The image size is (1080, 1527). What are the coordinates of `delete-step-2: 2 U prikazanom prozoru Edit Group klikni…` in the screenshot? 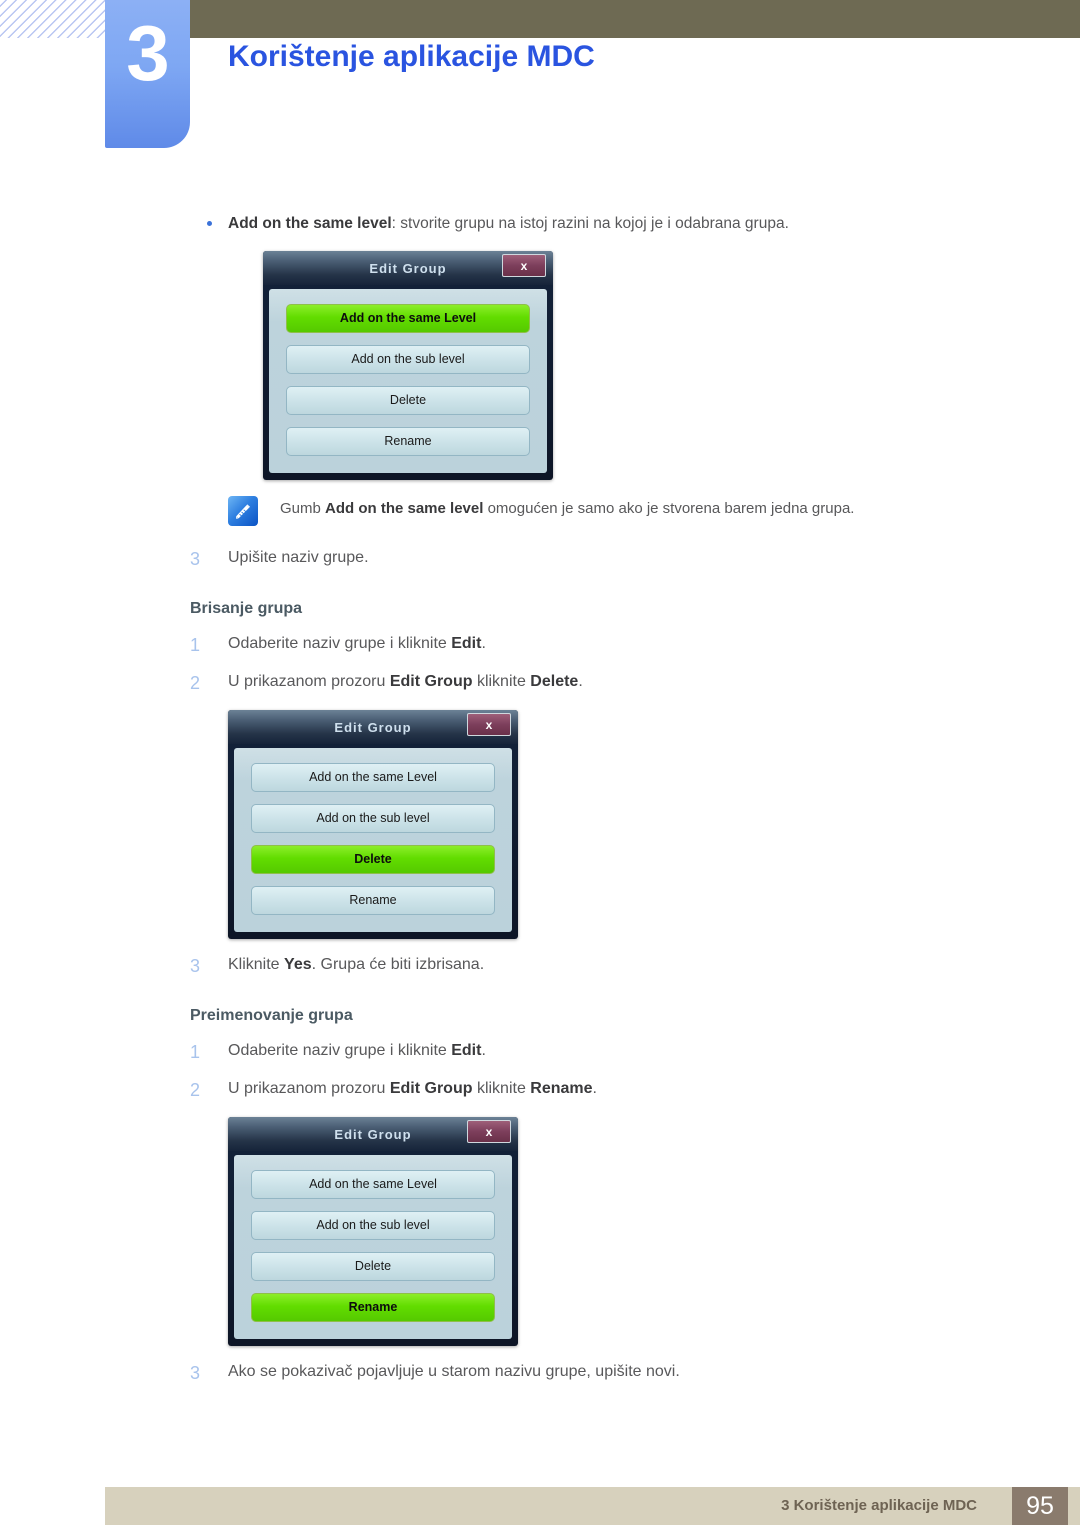 It's located at (540, 682).